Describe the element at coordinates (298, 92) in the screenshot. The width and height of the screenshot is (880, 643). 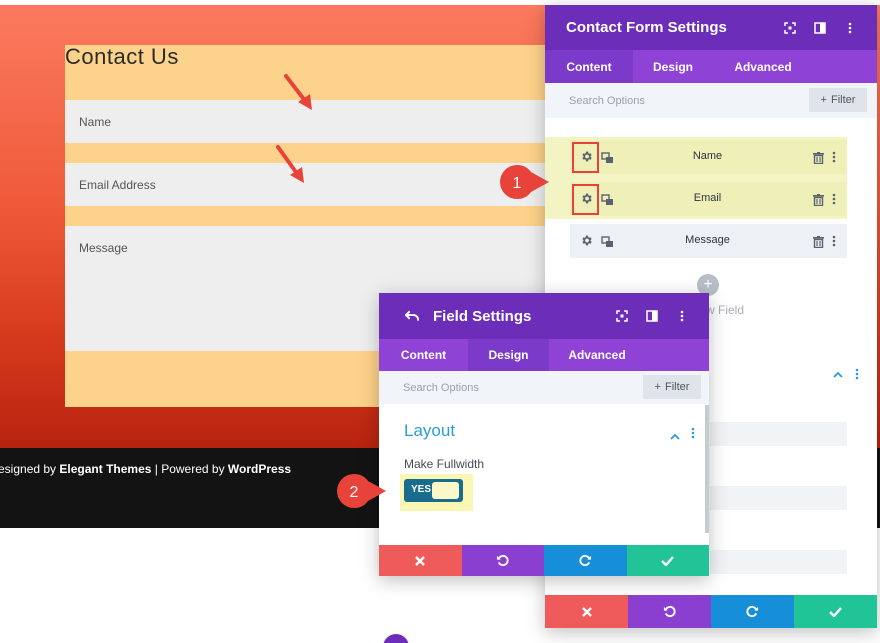
I see `annotation-arrow-name` at that location.